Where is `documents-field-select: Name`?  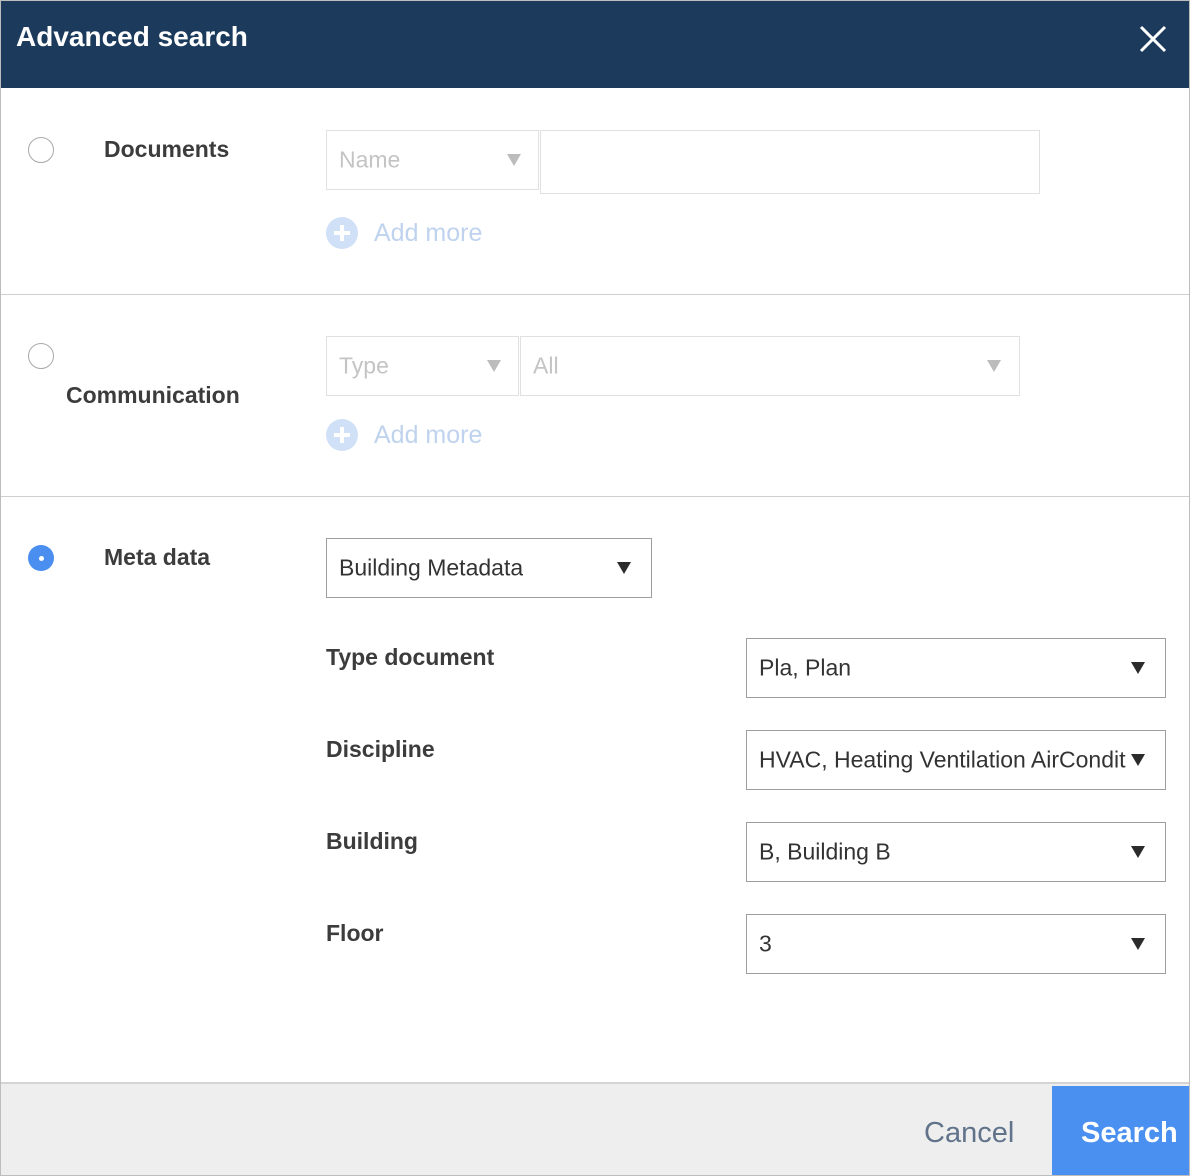
documents-field-select: Name is located at coordinates (432, 160).